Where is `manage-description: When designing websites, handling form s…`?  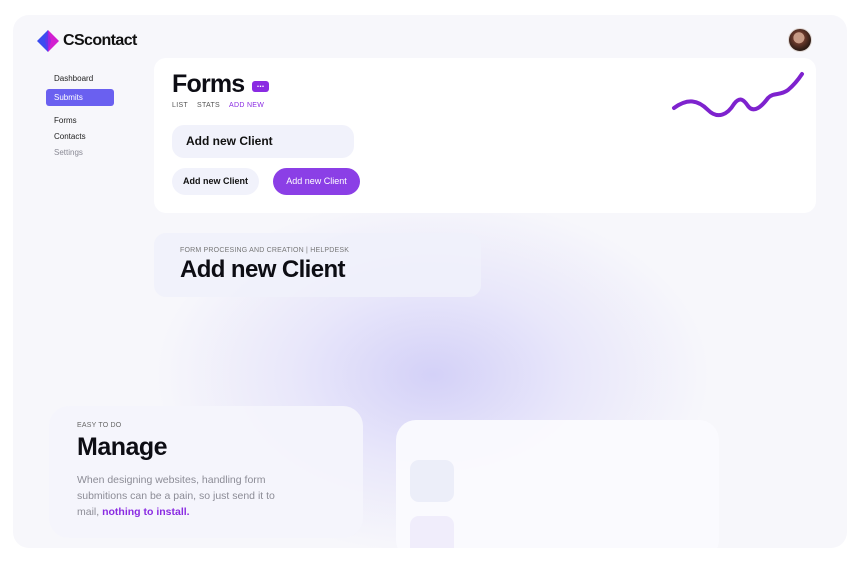
manage-description: When designing websites, handling form s… is located at coordinates (182, 496).